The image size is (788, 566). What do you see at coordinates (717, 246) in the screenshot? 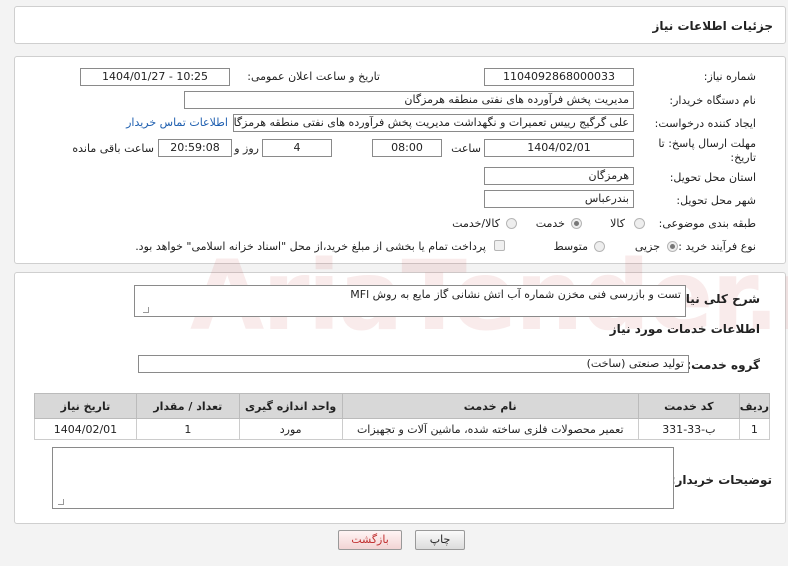
I see `process-label: نوع فرآیند خرید :` at bounding box center [717, 246].